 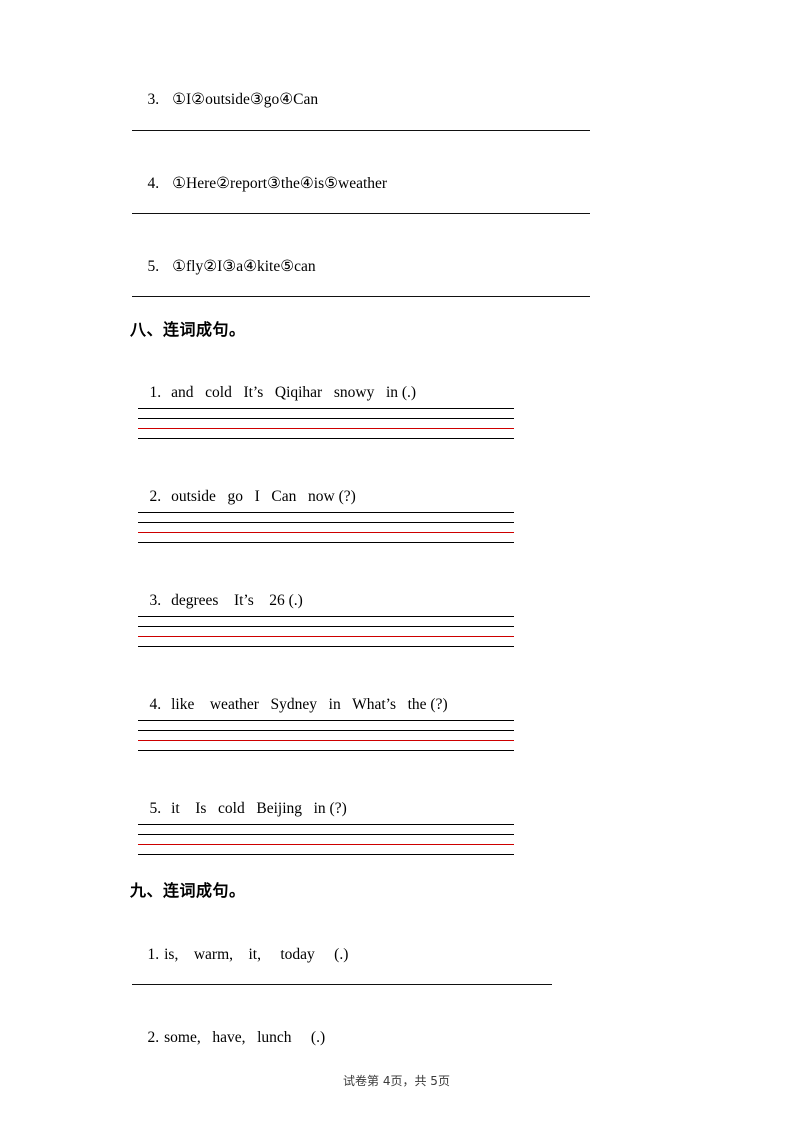 I want to click on item-text: ①Here②report③the④is⑤weather, so click(x=280, y=183).